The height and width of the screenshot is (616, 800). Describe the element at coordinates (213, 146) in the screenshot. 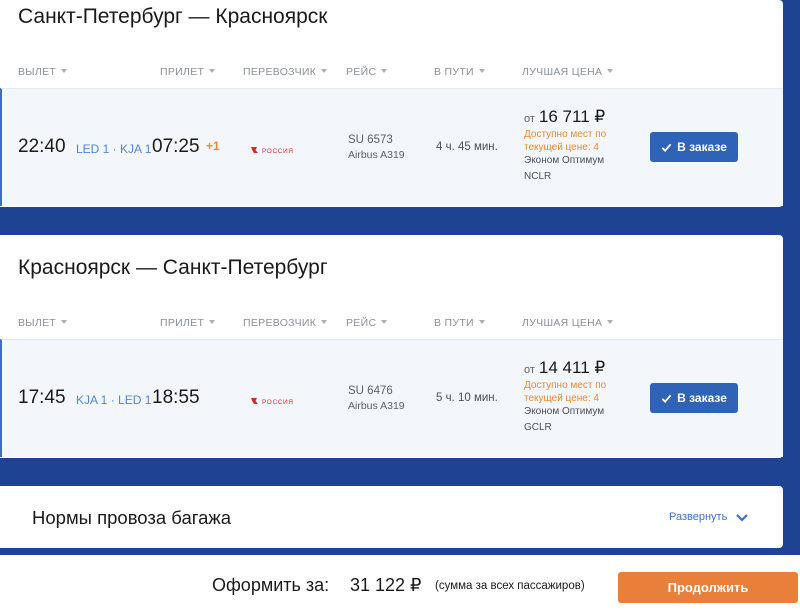

I see `day-offset: +1` at that location.